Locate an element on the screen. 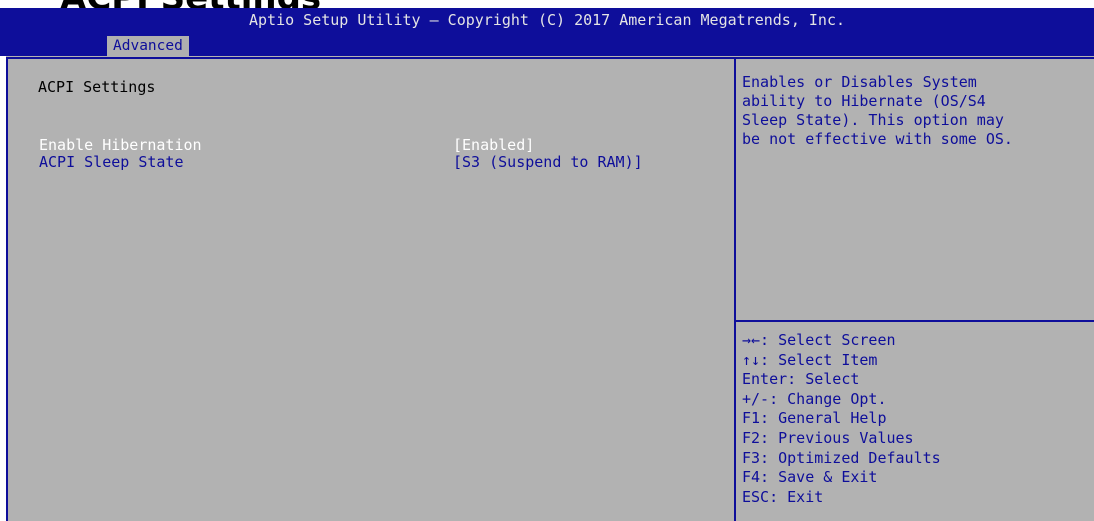 The image size is (1094, 521). key-esc-exit: ESC: Exit is located at coordinates (783, 496).